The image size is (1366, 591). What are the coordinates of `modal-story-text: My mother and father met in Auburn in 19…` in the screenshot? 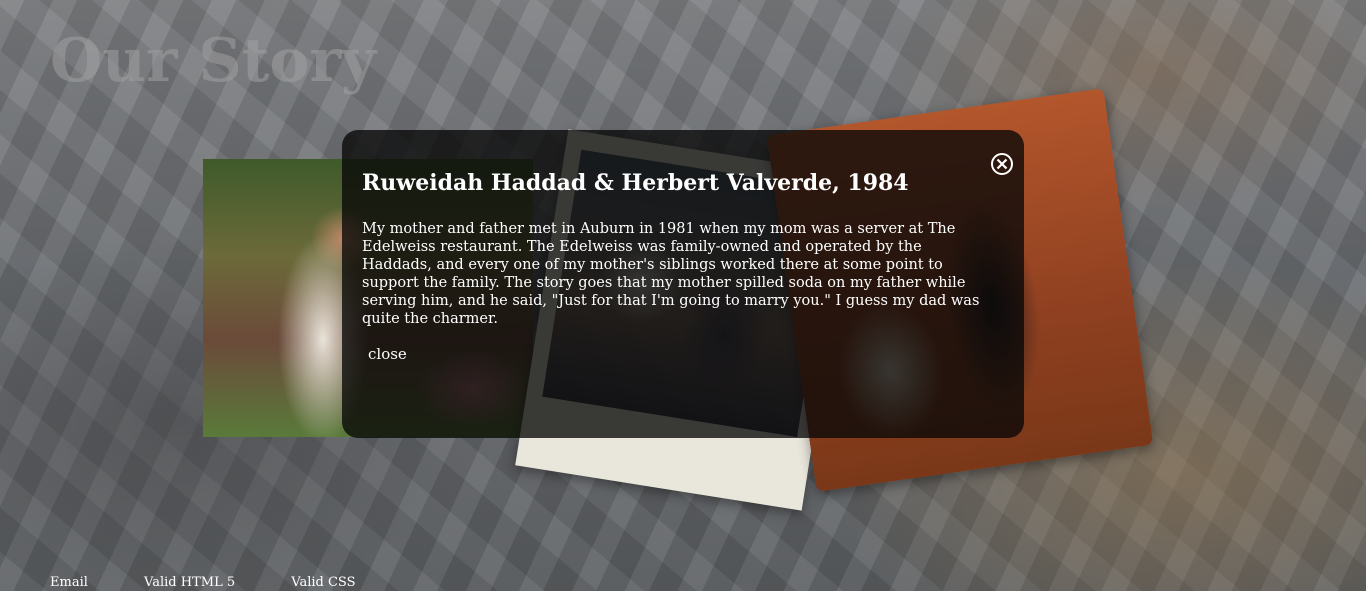 It's located at (671, 274).